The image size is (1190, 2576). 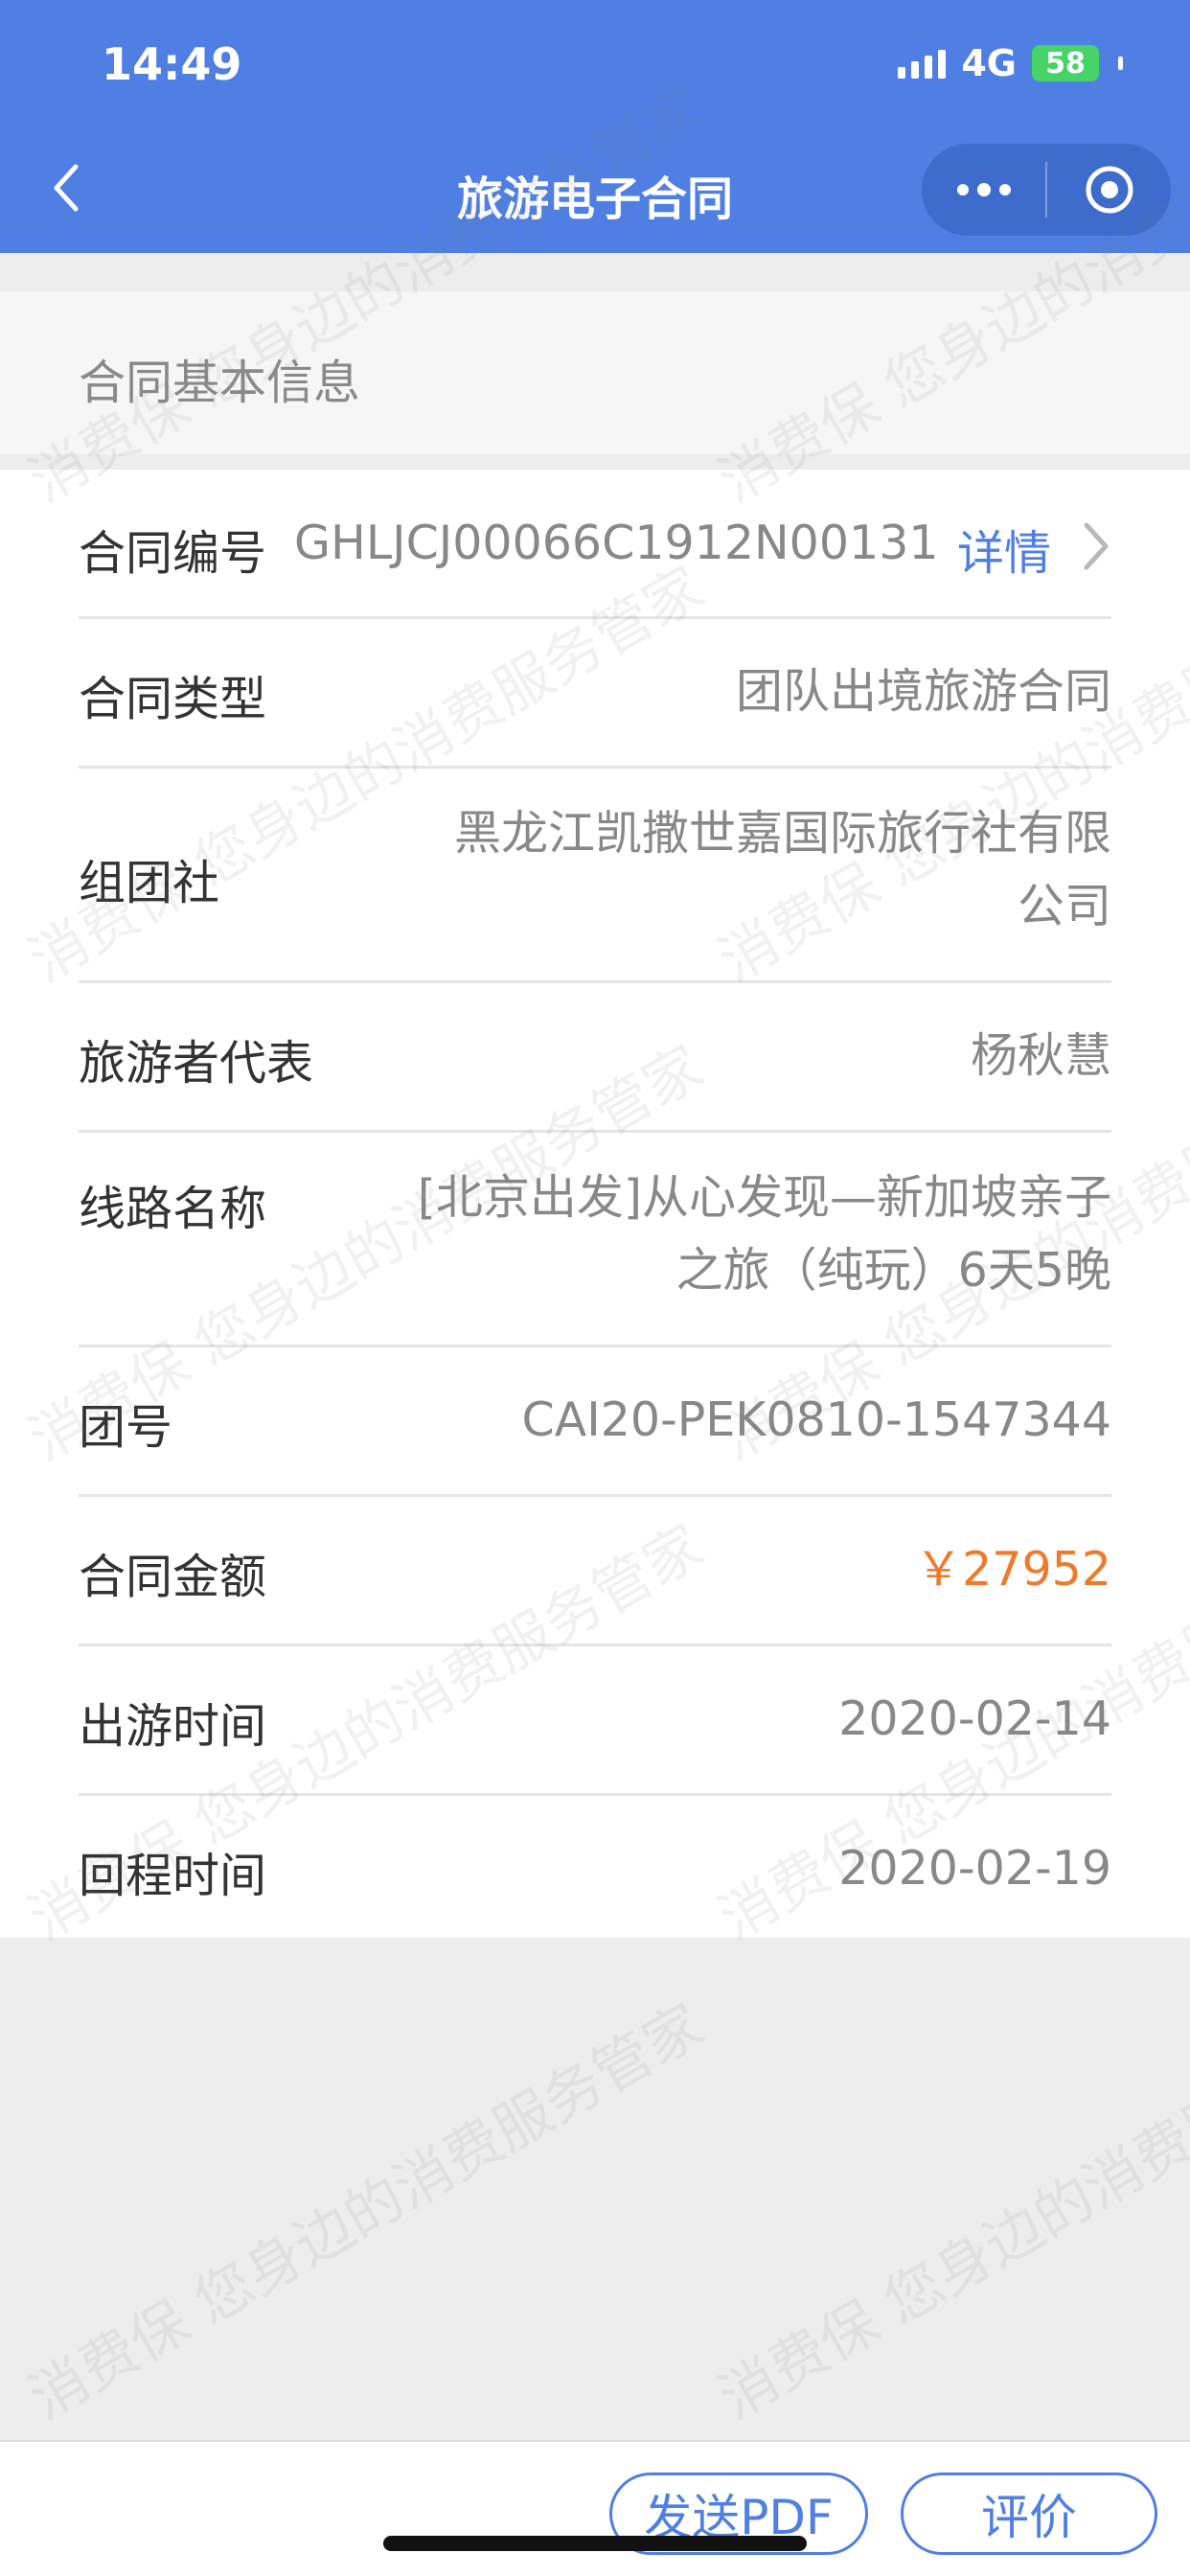 I want to click on row-label: 线路名称, so click(x=173, y=1209).